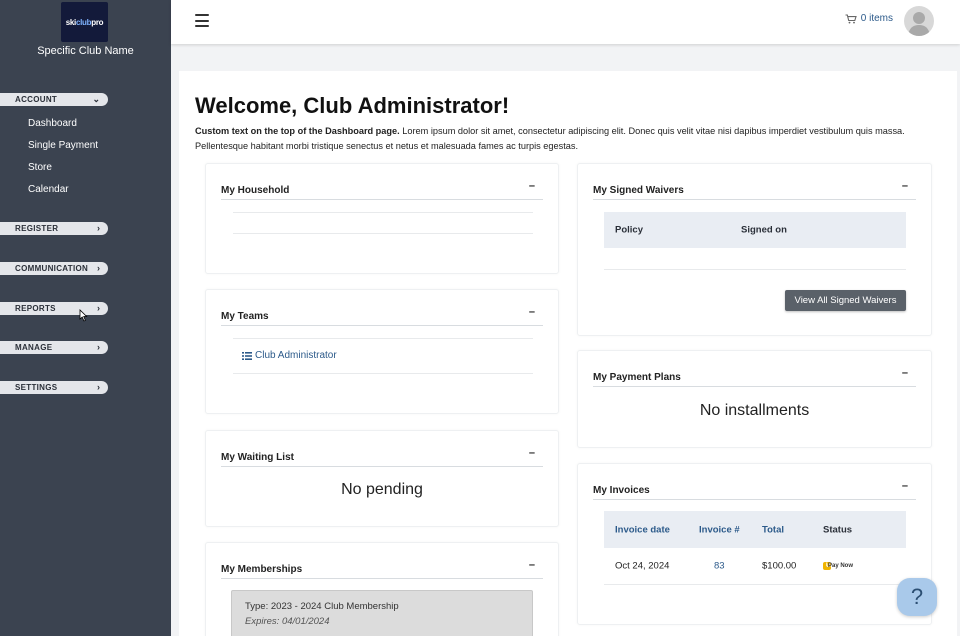  What do you see at coordinates (845, 300) in the screenshot?
I see `view-all-waivers-button: View All Signed Waivers` at bounding box center [845, 300].